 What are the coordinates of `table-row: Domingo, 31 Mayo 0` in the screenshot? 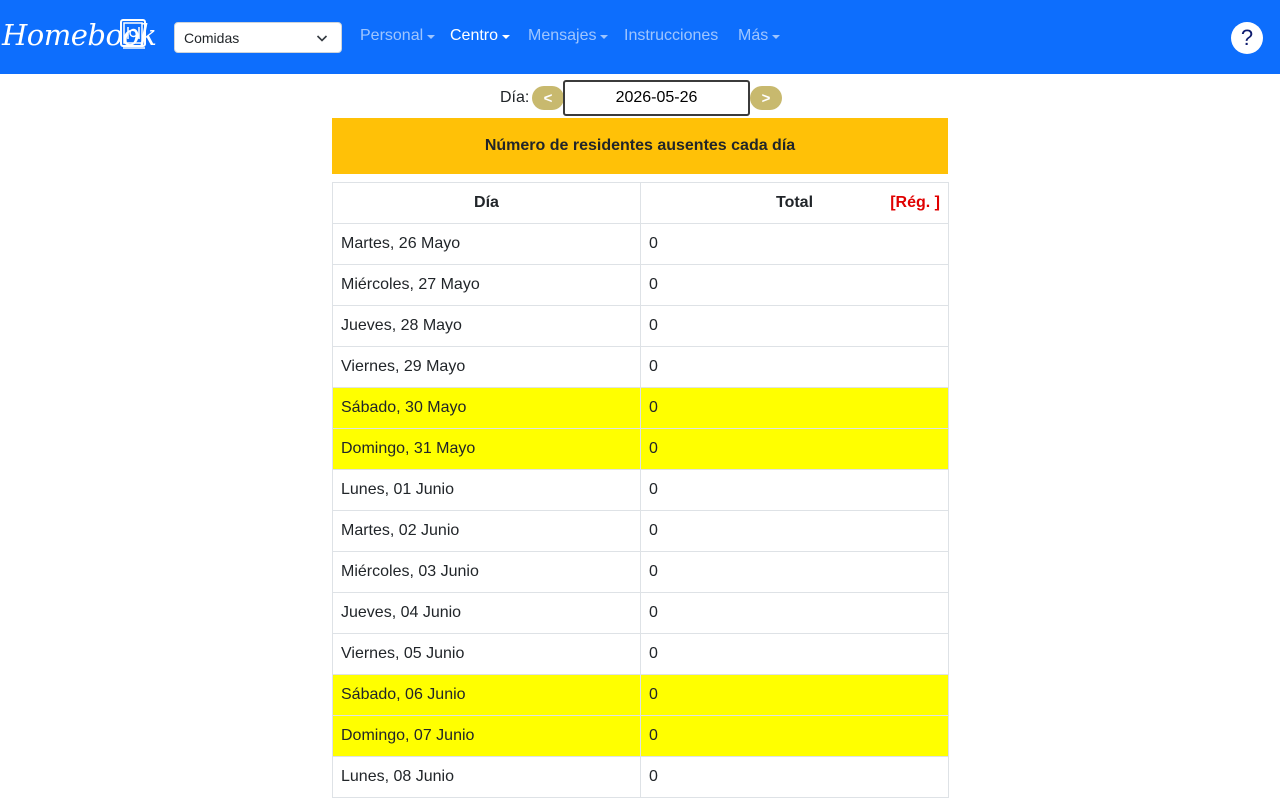 It's located at (640, 449).